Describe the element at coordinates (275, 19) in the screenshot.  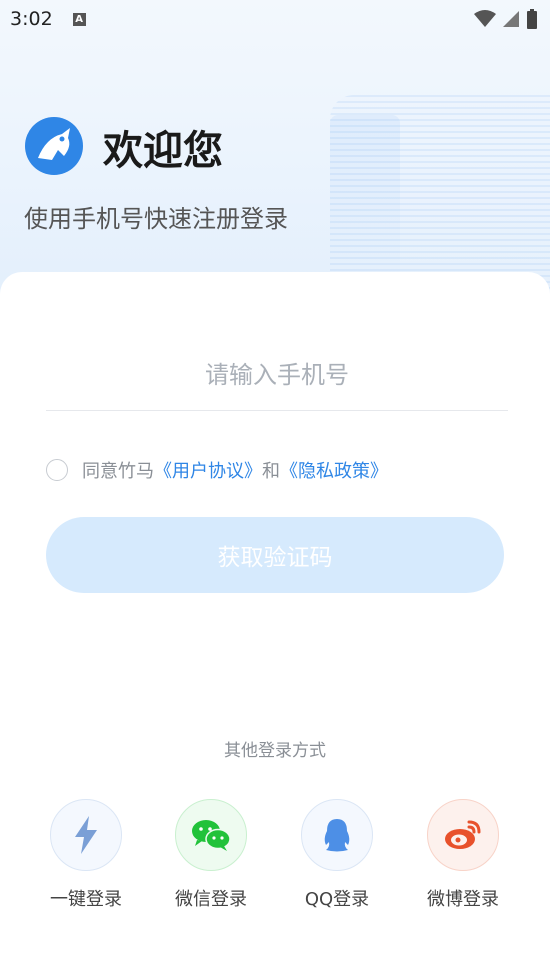
I see `status-bar: 3:02 A` at that location.